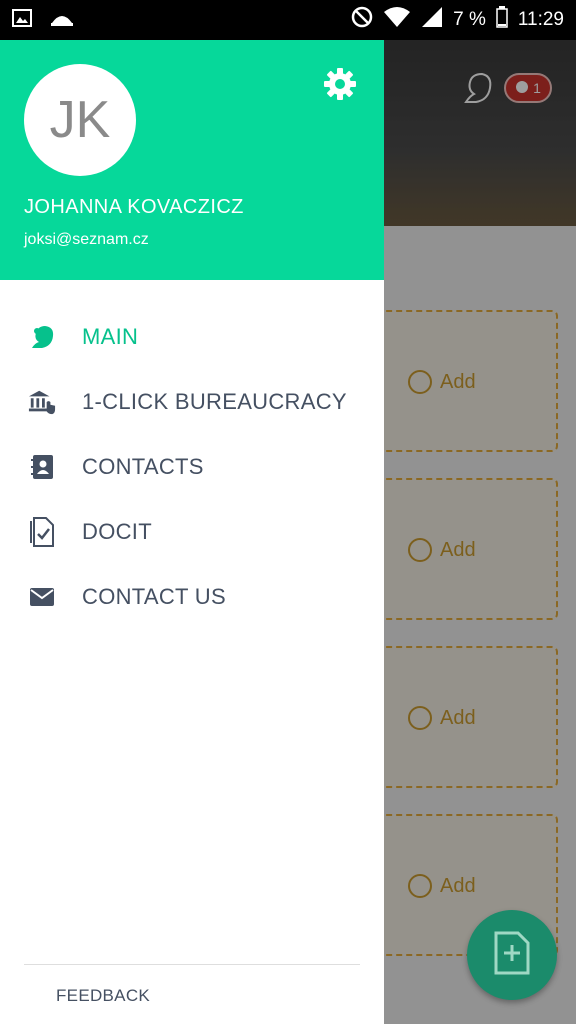  I want to click on wifi-icon, so click(397, 20).